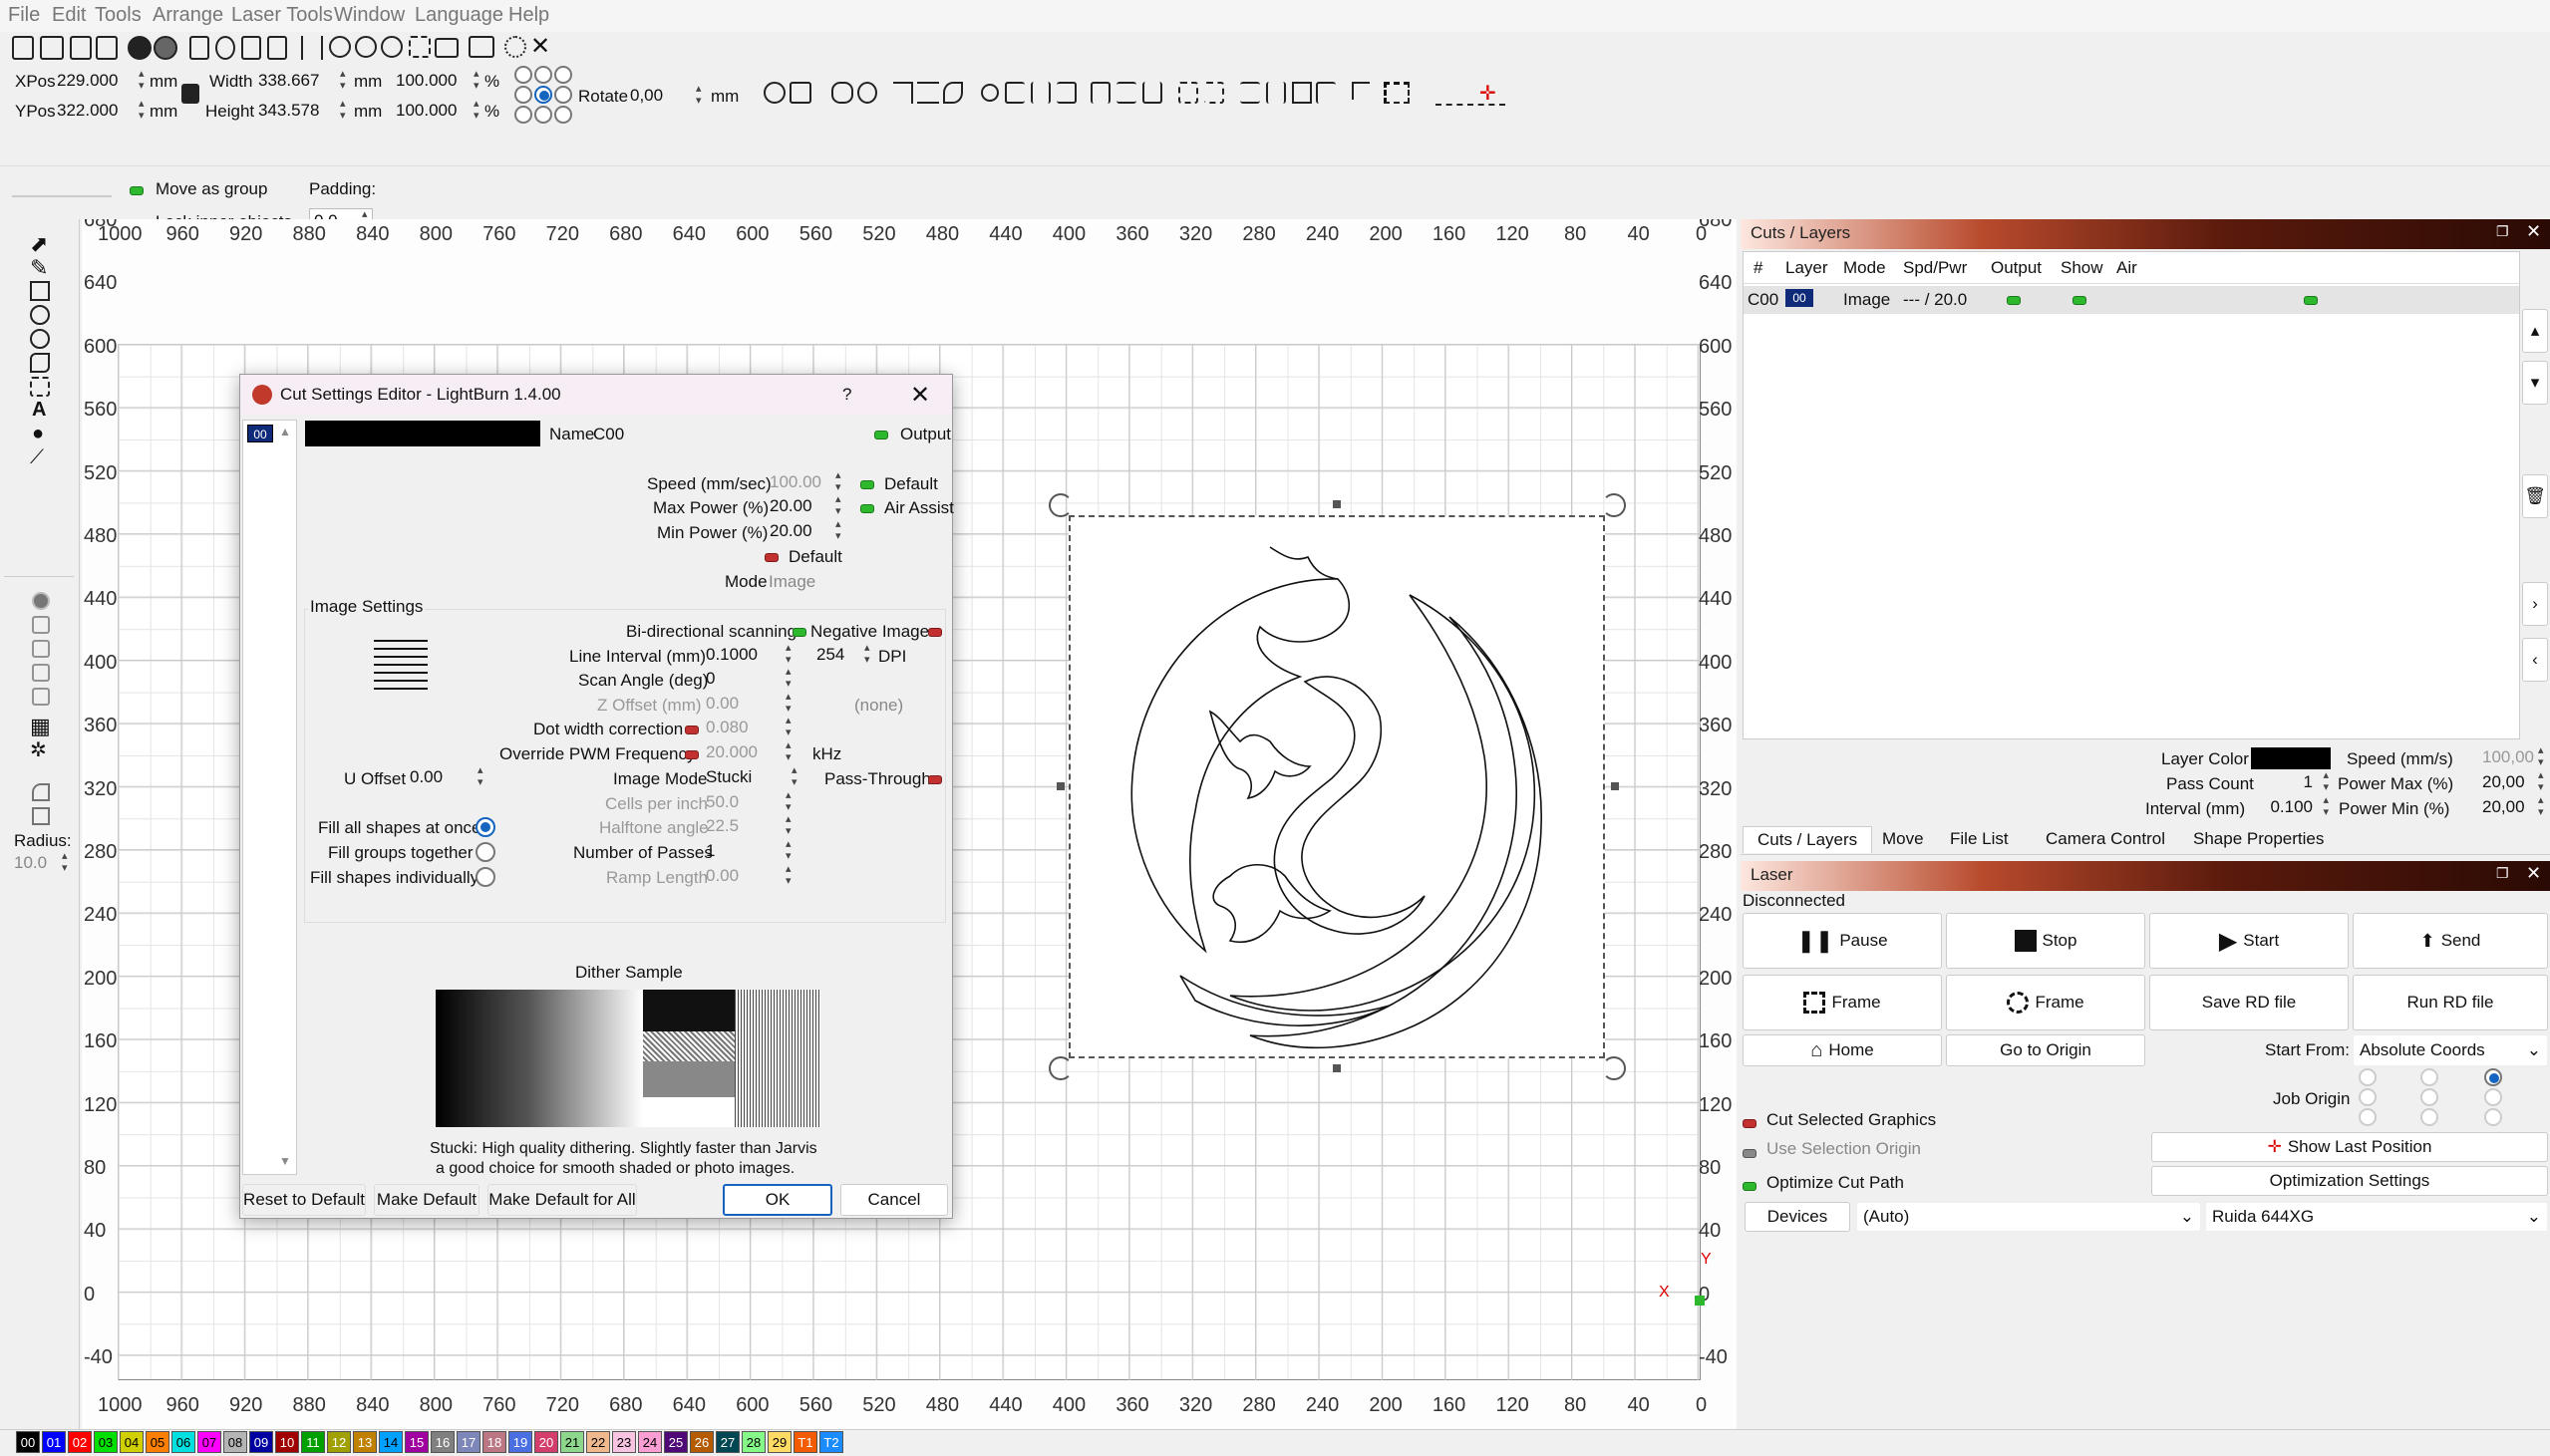  Describe the element at coordinates (101, 82) in the screenshot. I see `xpos-input: 229.000` at that location.